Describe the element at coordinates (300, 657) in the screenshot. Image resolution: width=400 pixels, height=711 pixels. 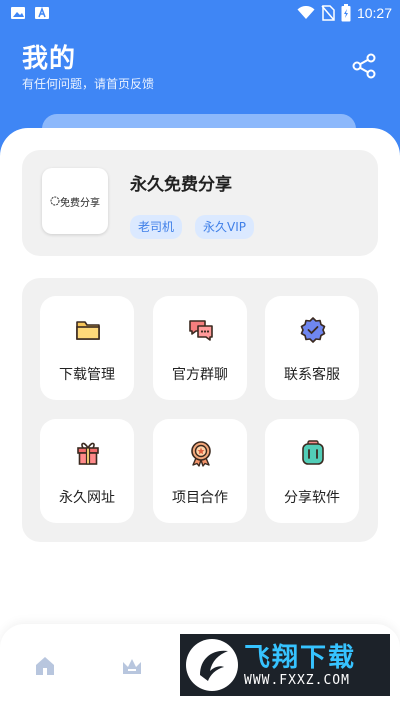
I see `watermark-title: 飞翔下载` at that location.